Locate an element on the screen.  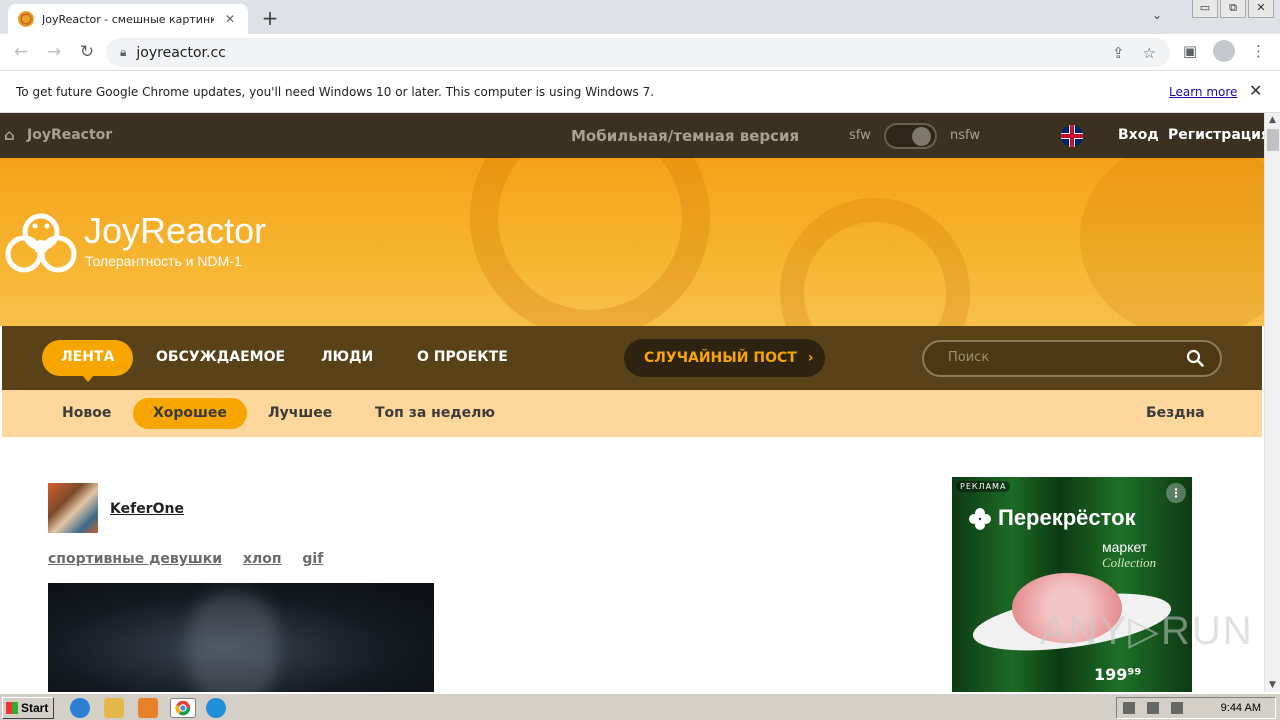
window-controls: ▭ ⧉ ✕ is located at coordinates (1232, 9).